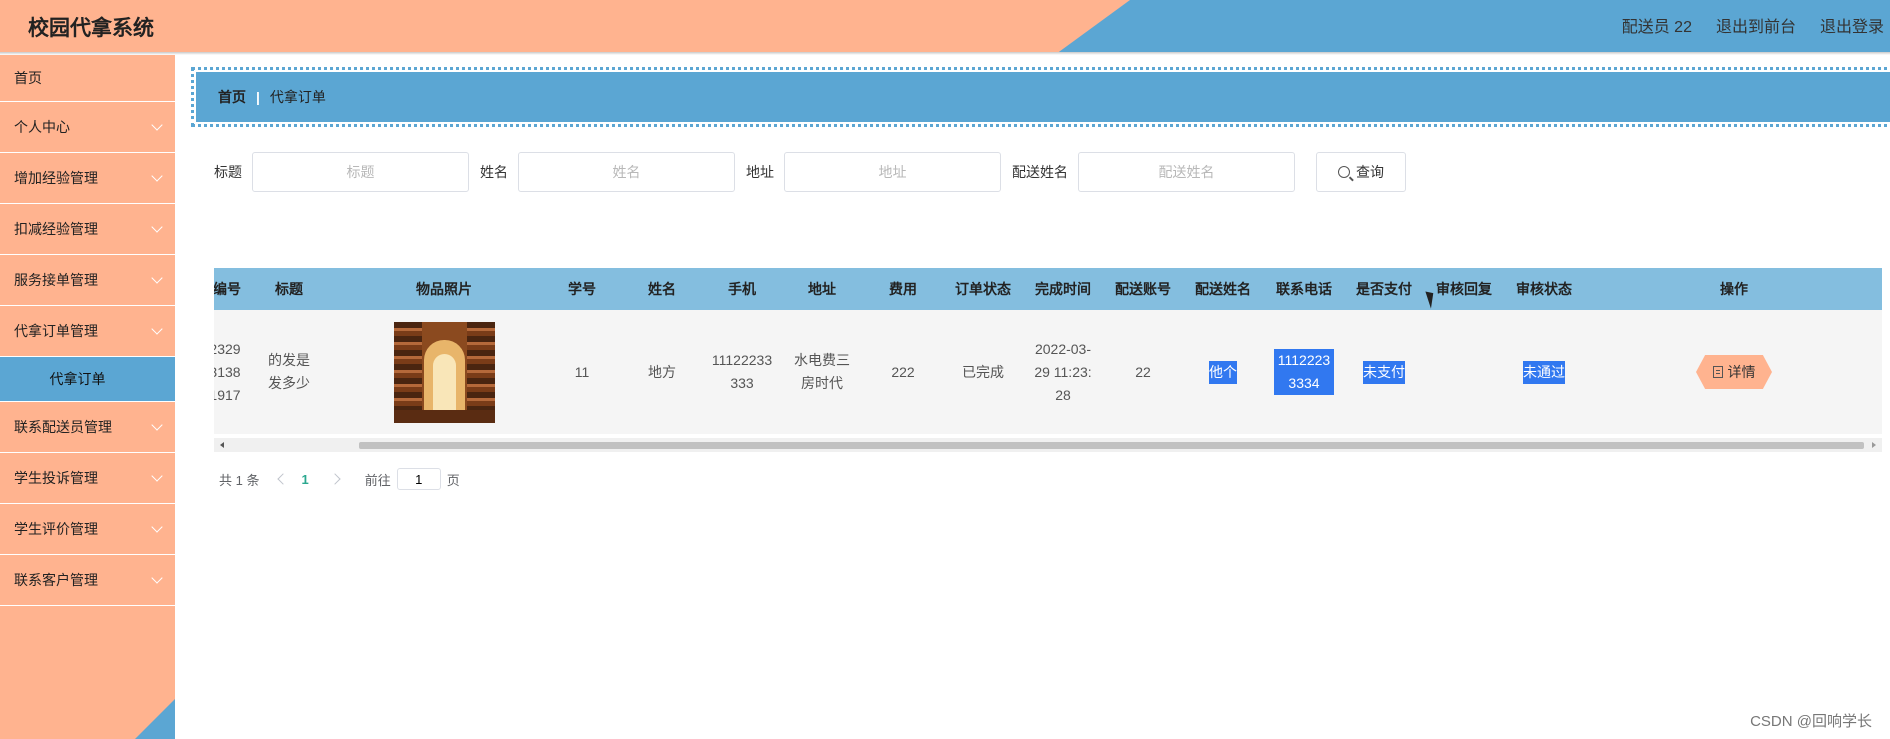  I want to click on horizontal-scrollbar, so click(1048, 445).